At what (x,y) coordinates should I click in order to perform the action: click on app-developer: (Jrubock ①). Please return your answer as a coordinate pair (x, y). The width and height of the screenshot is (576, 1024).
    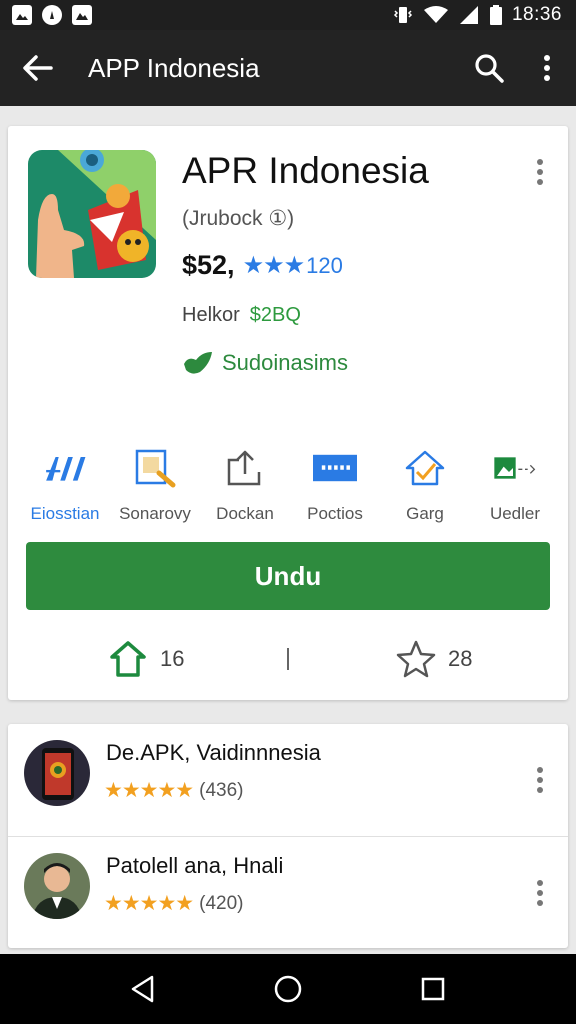
    Looking at the image, I should click on (238, 218).